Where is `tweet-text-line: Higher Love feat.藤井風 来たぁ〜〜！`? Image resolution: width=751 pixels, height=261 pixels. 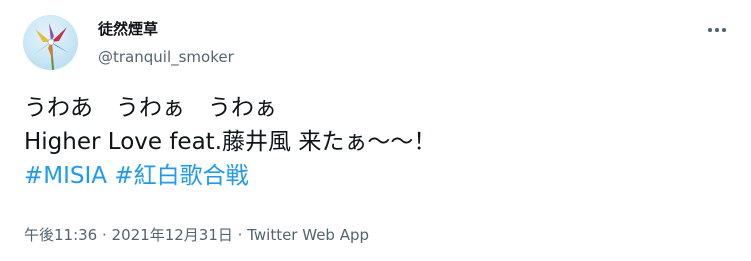
tweet-text-line: Higher Love feat.藤井風 来たぁ〜〜！ is located at coordinates (230, 142).